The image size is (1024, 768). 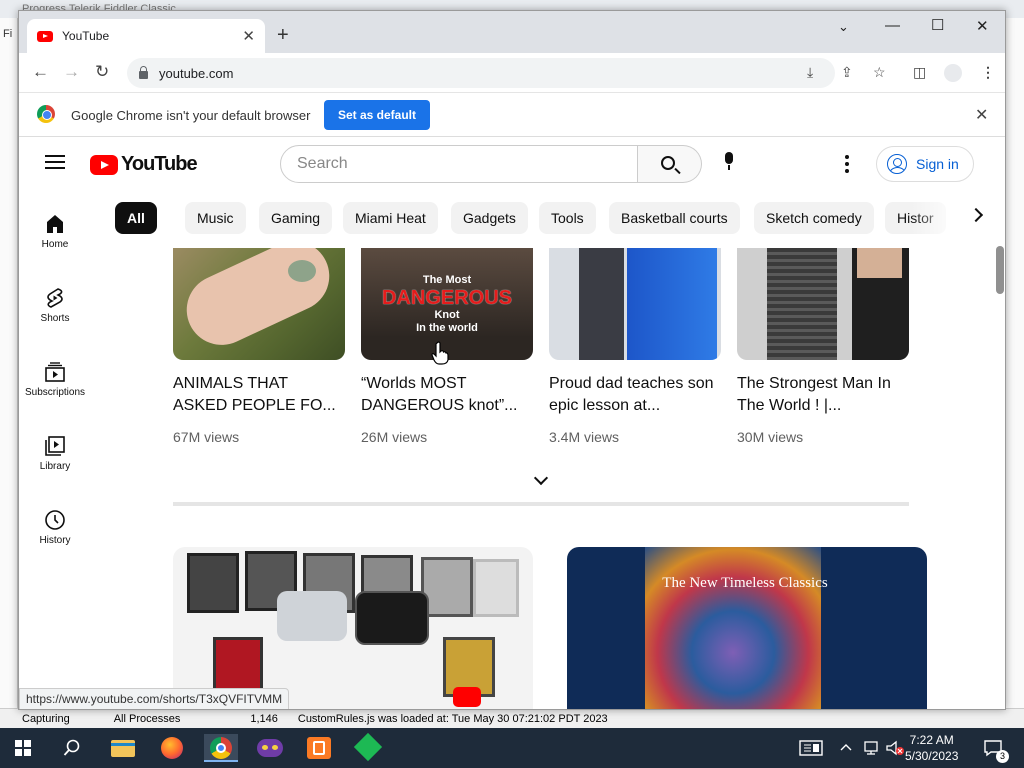 What do you see at coordinates (123, 748) in the screenshot?
I see `file-explorer-icon` at bounding box center [123, 748].